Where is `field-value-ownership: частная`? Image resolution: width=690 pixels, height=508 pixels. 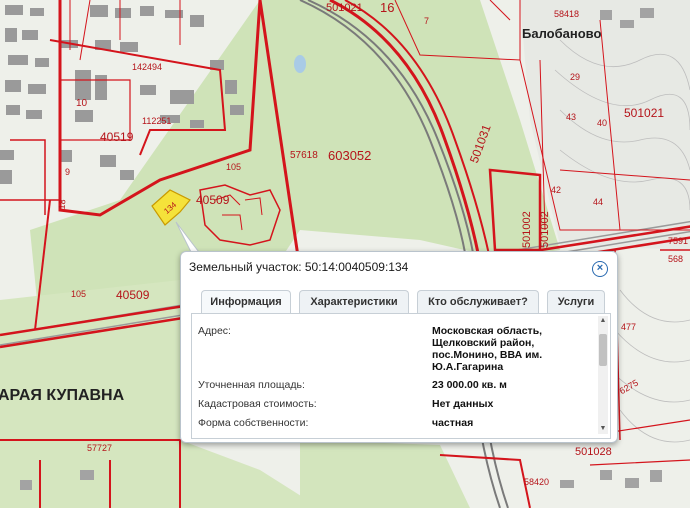 field-value-ownership: частная is located at coordinates (453, 423).